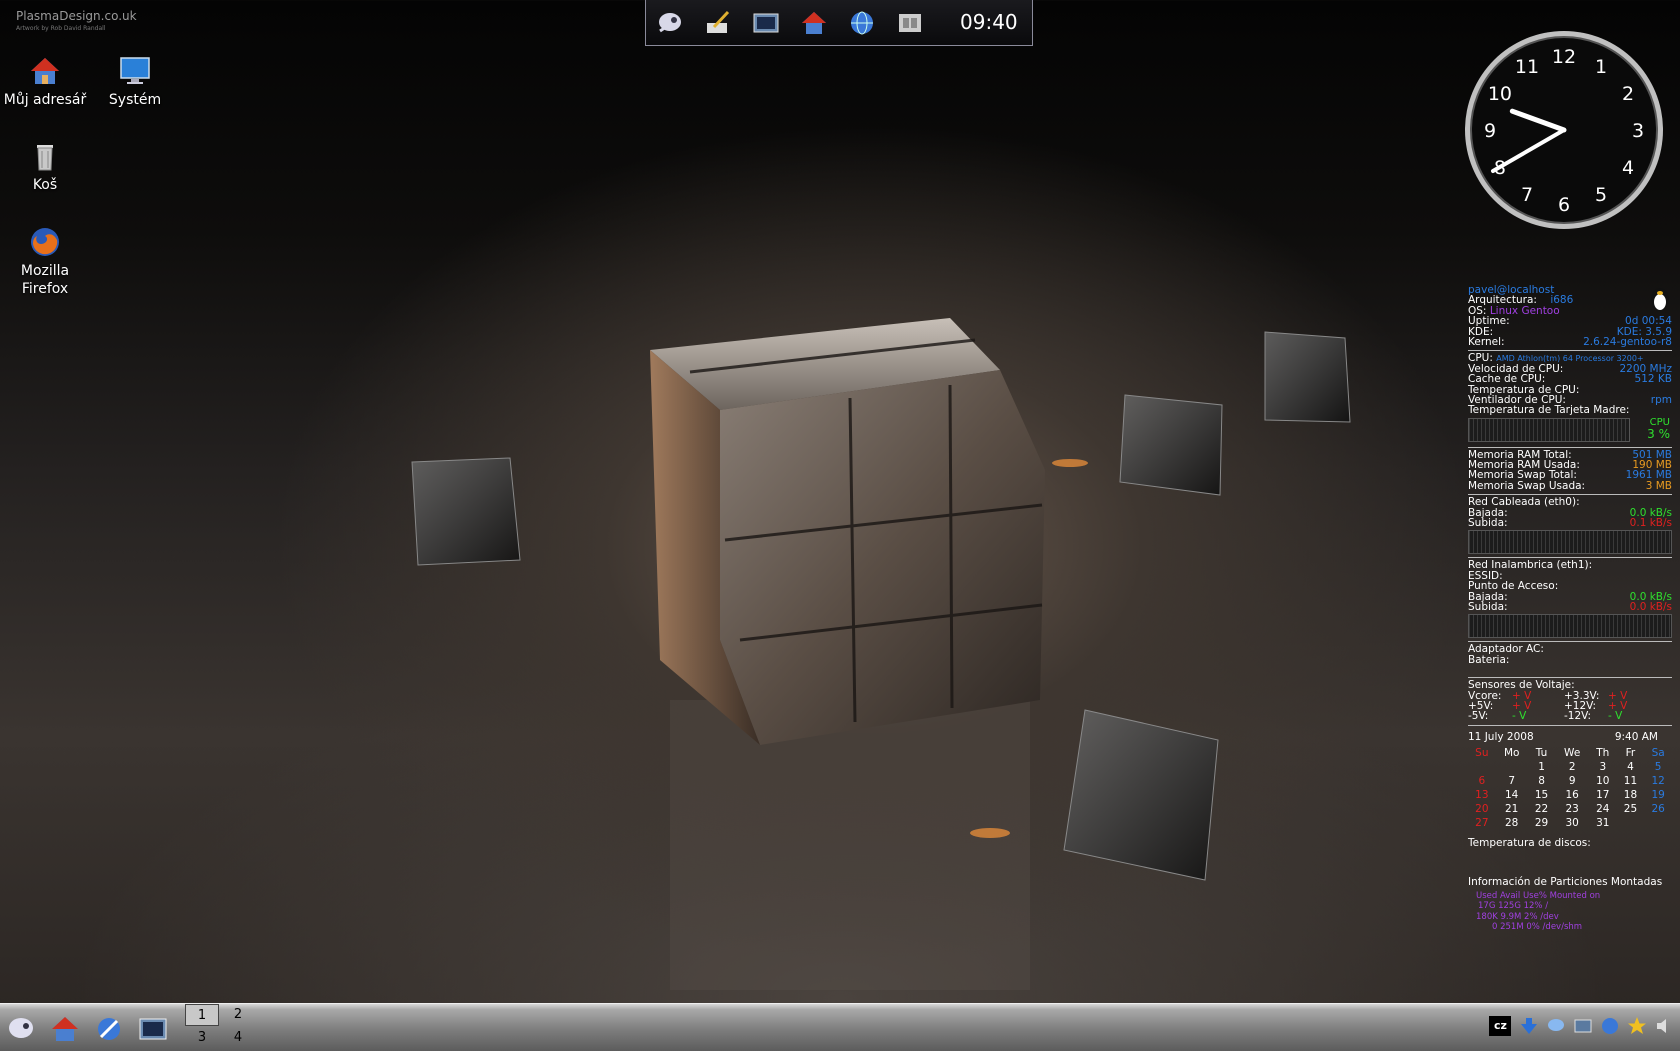 This screenshot has height=1051, width=1680. What do you see at coordinates (1517, 916) in the screenshot?
I see `partition-row: 180K 9.9M 2% /dev` at bounding box center [1517, 916].